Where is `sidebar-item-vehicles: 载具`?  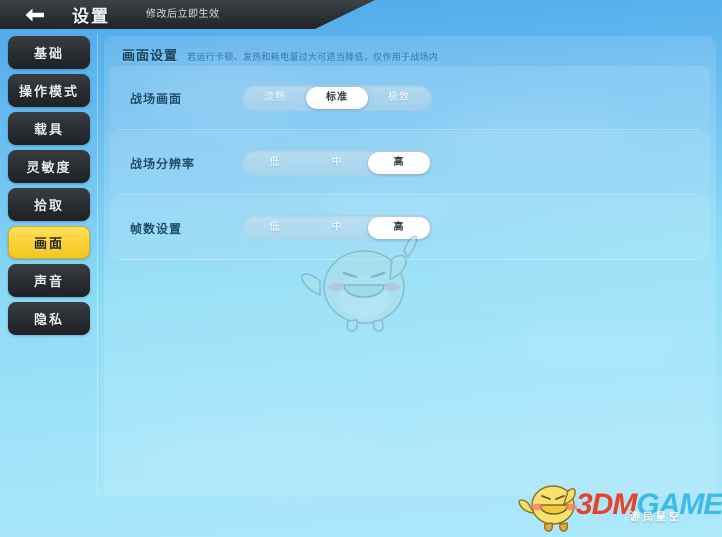
sidebar-item-vehicles: 载具 is located at coordinates (49, 128).